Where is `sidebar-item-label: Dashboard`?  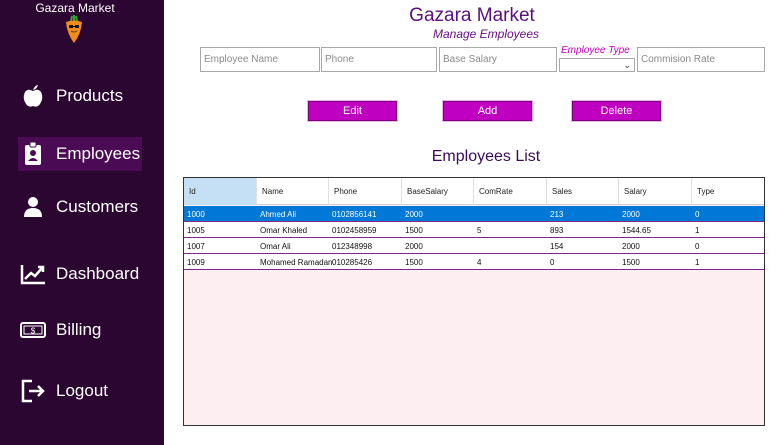 sidebar-item-label: Dashboard is located at coordinates (98, 273).